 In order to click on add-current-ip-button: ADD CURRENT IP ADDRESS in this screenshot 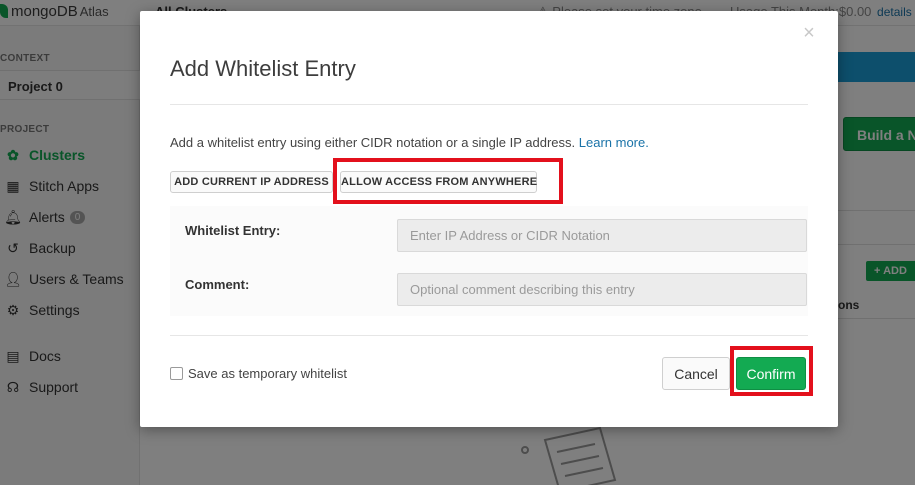, I will do `click(251, 182)`.